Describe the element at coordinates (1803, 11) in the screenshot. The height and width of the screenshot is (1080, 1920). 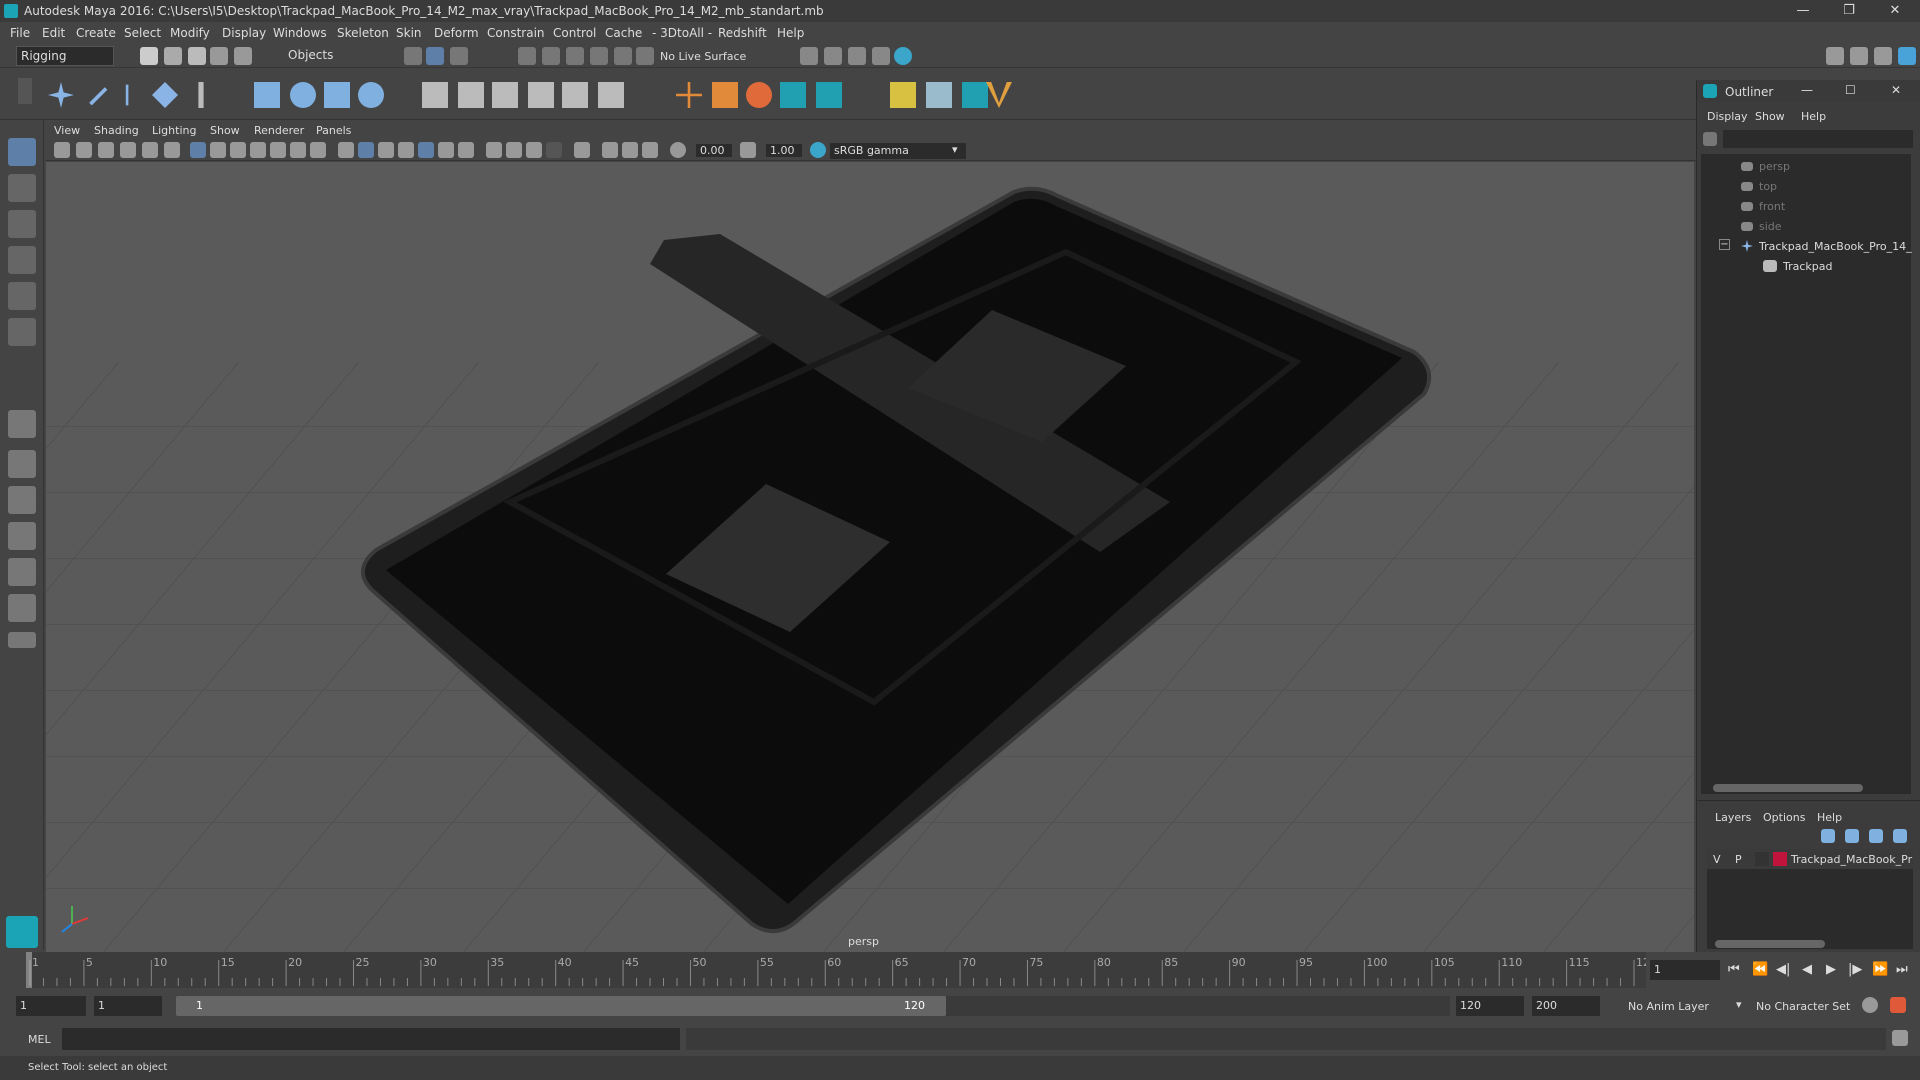
I see `minimize-button: —` at that location.